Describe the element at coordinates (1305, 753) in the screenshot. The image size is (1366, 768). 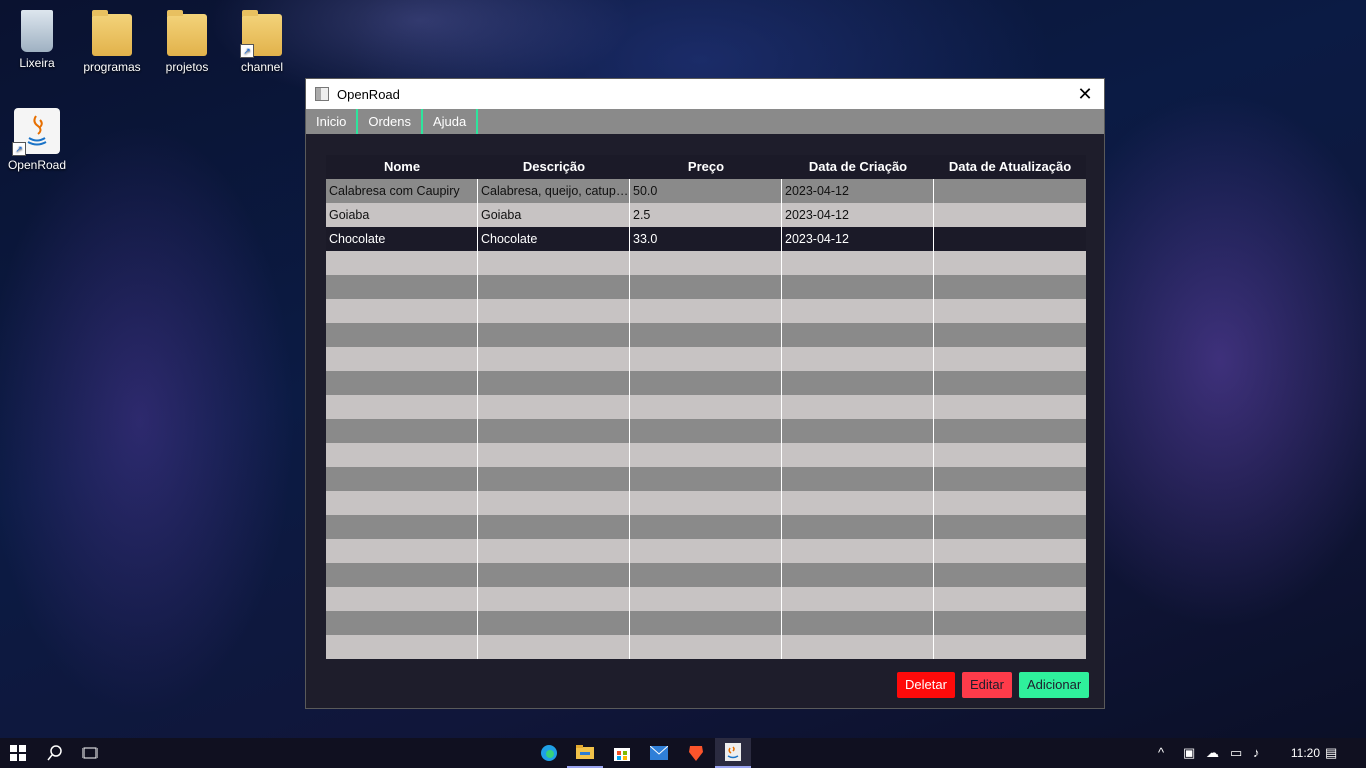
I see `clock: 11:20` at that location.